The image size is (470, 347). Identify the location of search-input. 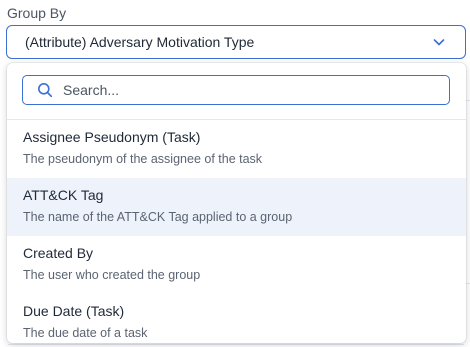
(243, 90).